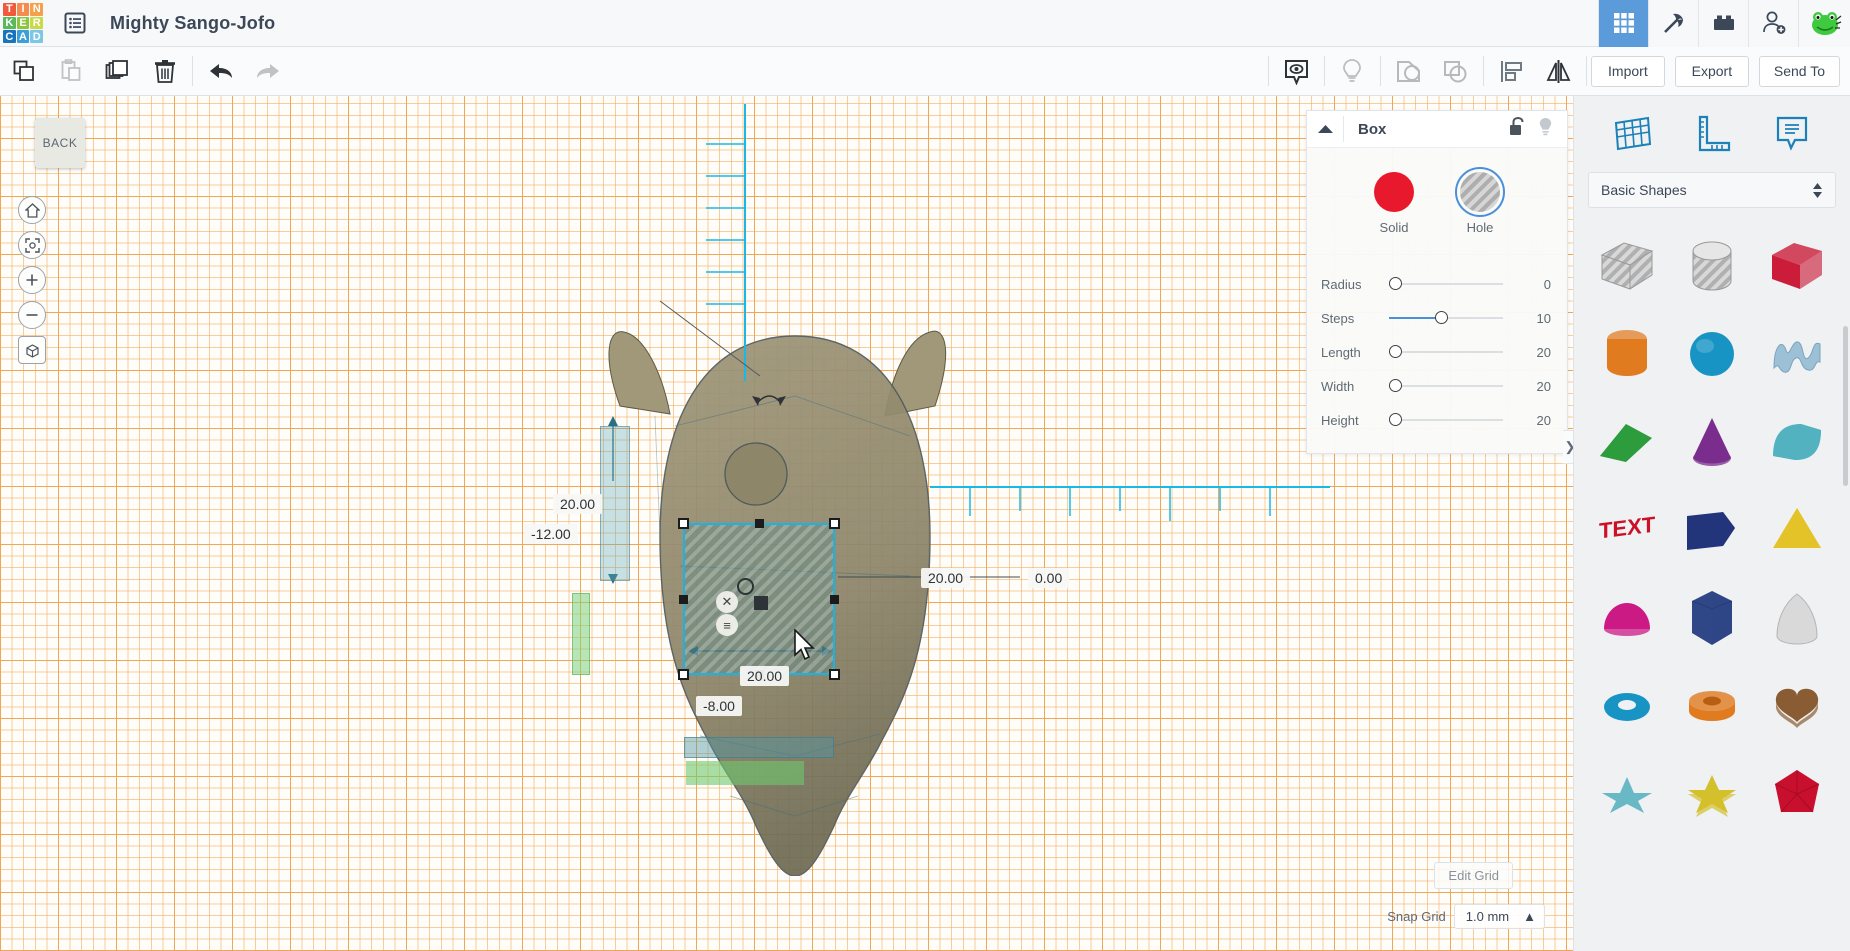 This screenshot has height=951, width=1850. I want to click on sidebar-scrollbar, so click(1845, 406).